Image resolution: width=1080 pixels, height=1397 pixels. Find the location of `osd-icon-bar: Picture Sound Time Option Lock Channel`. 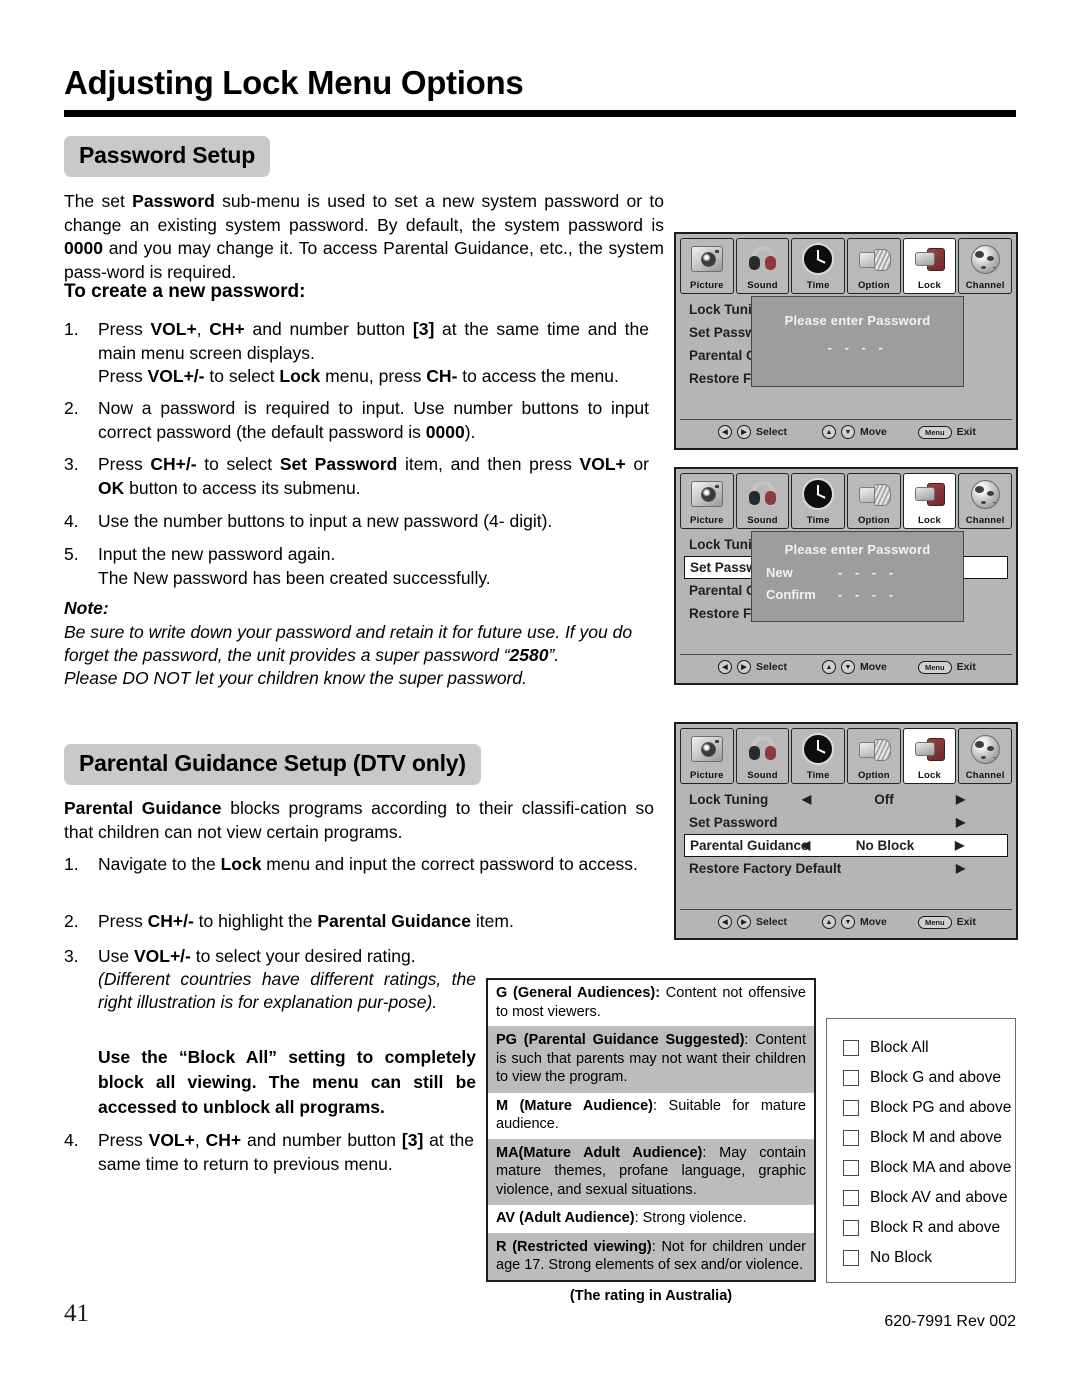

osd-icon-bar: Picture Sound Time Option Lock Channel is located at coordinates (846, 266).